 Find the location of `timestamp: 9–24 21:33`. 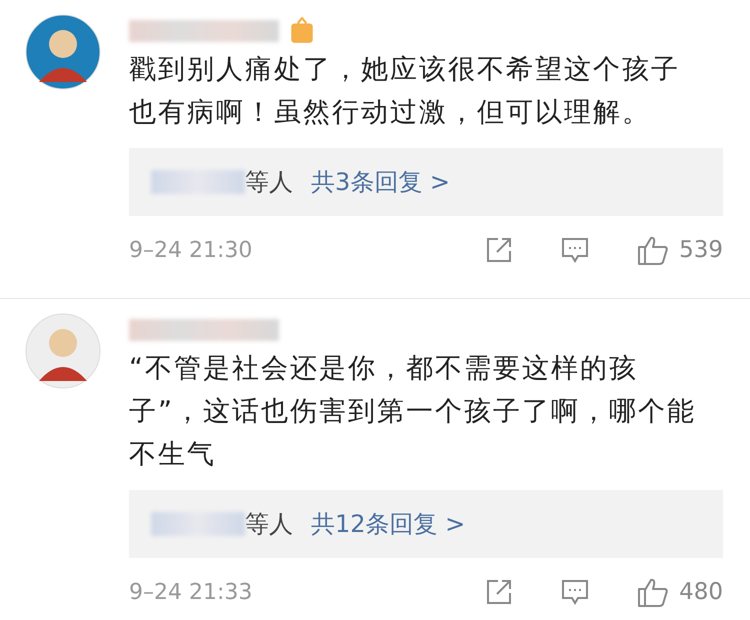

timestamp: 9–24 21:33 is located at coordinates (190, 592).